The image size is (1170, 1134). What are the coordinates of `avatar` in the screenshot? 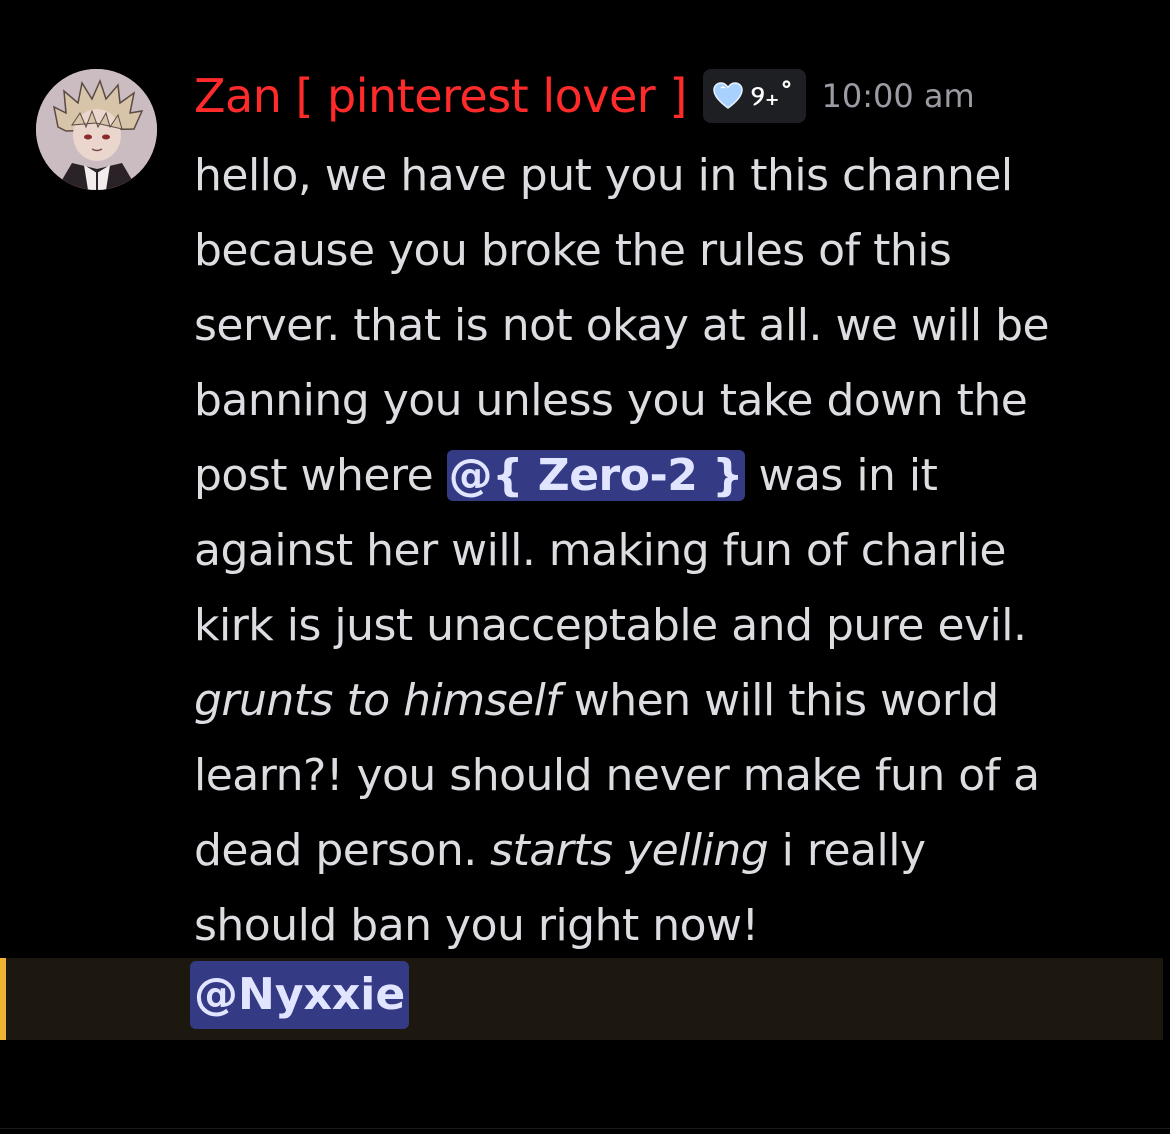 It's located at (96, 129).